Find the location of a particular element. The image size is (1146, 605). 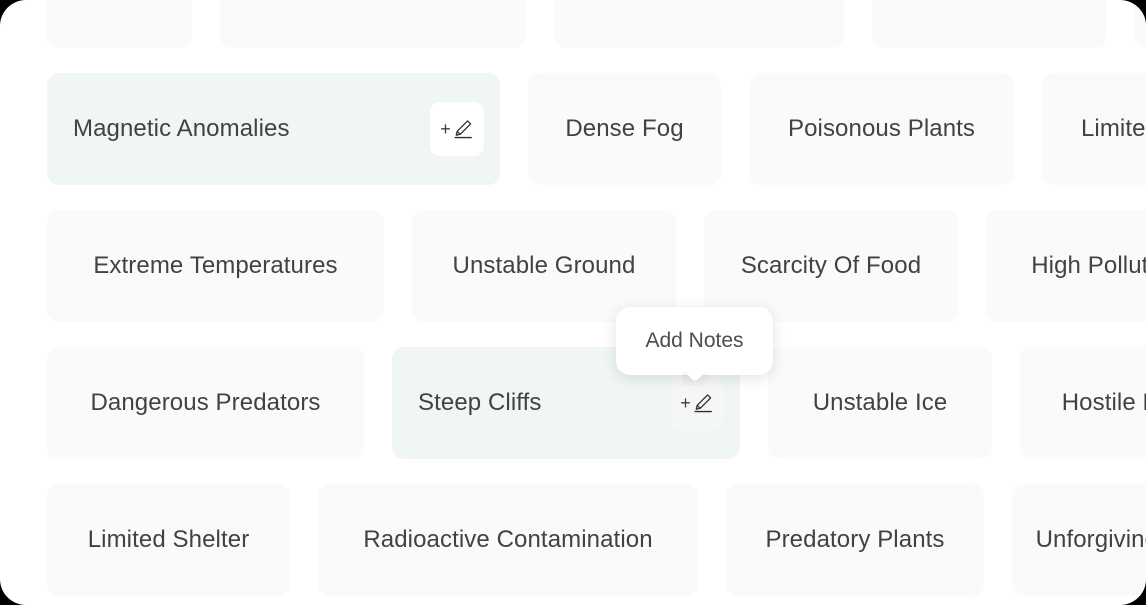

add-notes-tooltip: Add Notes is located at coordinates (694, 341).